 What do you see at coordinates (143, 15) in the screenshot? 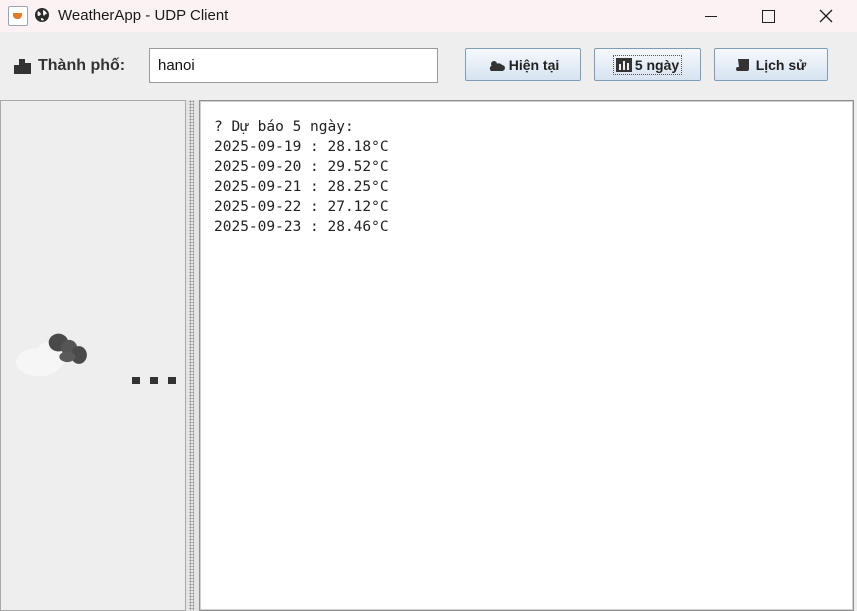
I see `window-title: WeatherApp - UDP Client` at bounding box center [143, 15].